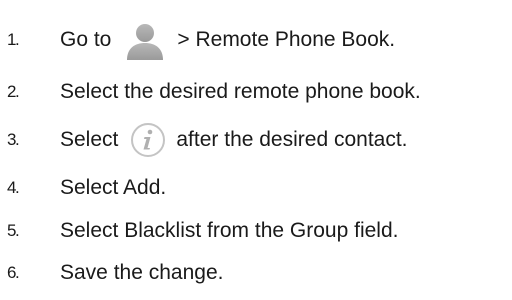 This screenshot has width=512, height=300. What do you see at coordinates (86, 39) in the screenshot?
I see `step-text-before: Go to` at bounding box center [86, 39].